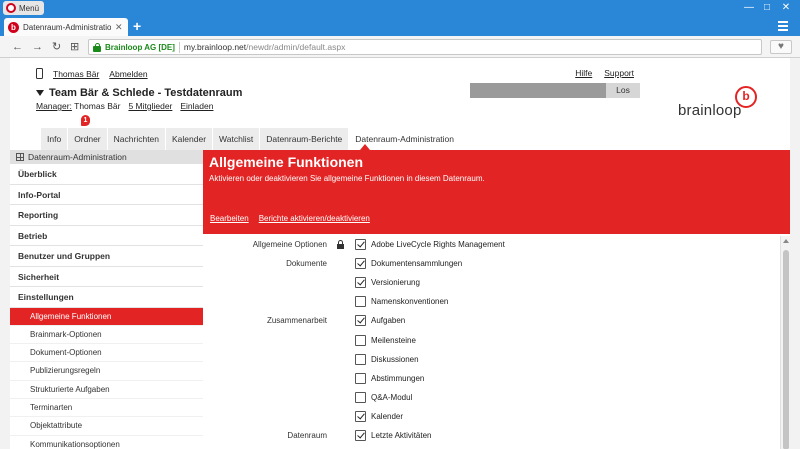 Image resolution: width=800 pixels, height=449 pixels. Describe the element at coordinates (106, 353) in the screenshot. I see `sidebar-subitem-dokument-optionen: Dokument-Optionen` at that location.